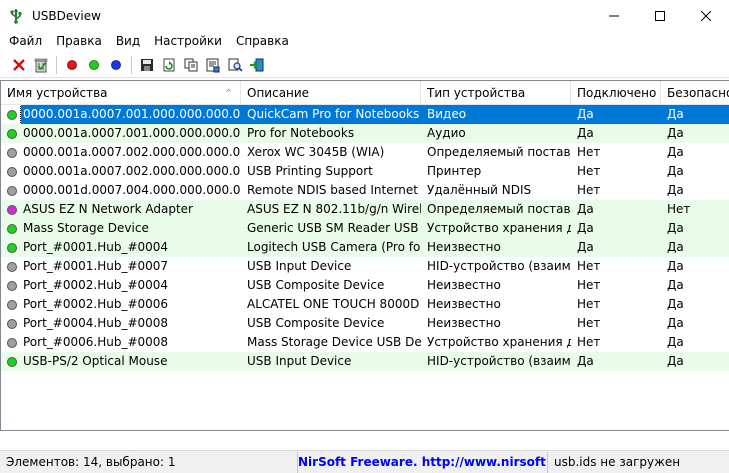  I want to click on blue-dot-icon, so click(116, 64).